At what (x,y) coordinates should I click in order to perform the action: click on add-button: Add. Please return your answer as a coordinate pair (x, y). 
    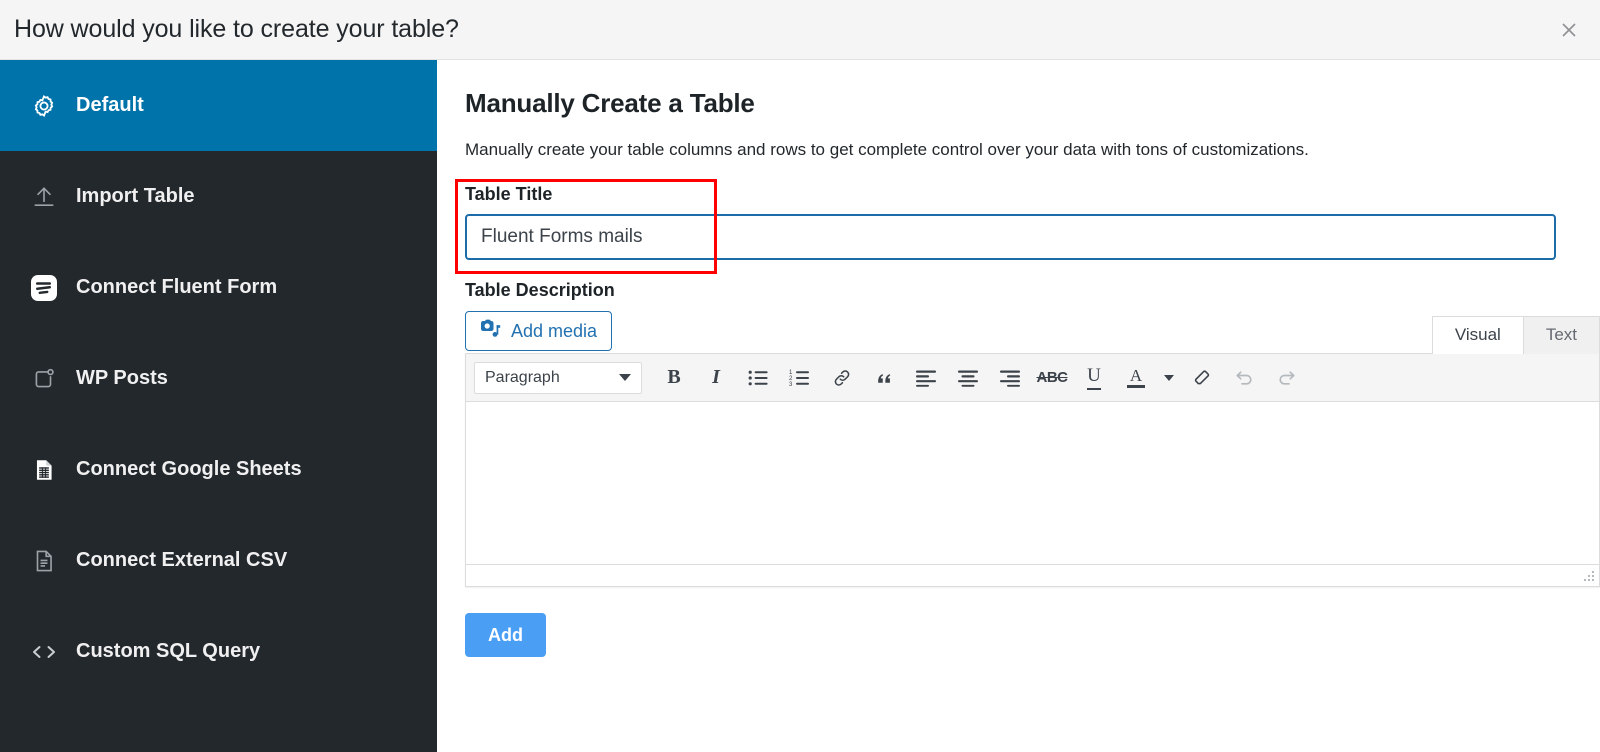
    Looking at the image, I should click on (505, 635).